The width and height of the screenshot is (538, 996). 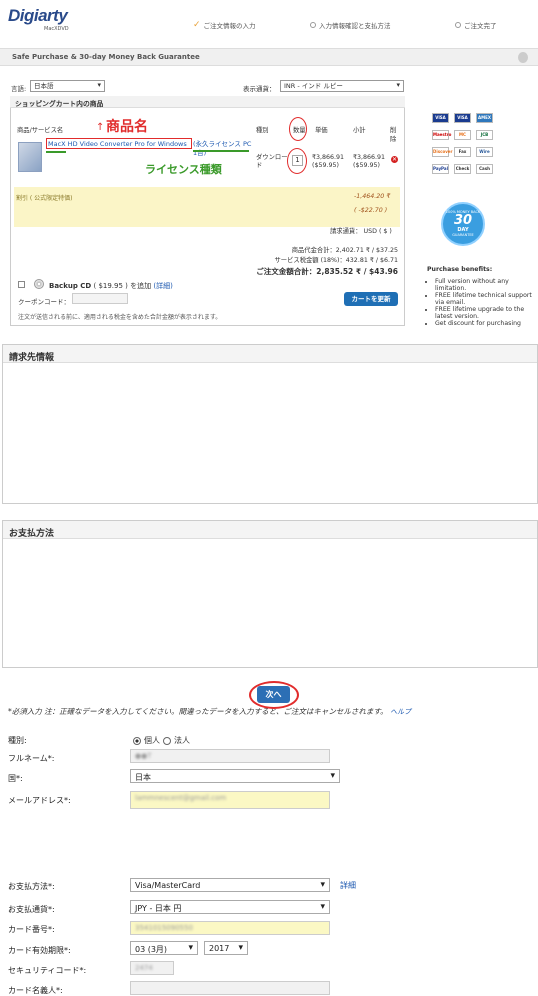 What do you see at coordinates (230, 756) in the screenshot?
I see `fullname-field: ●●T` at bounding box center [230, 756].